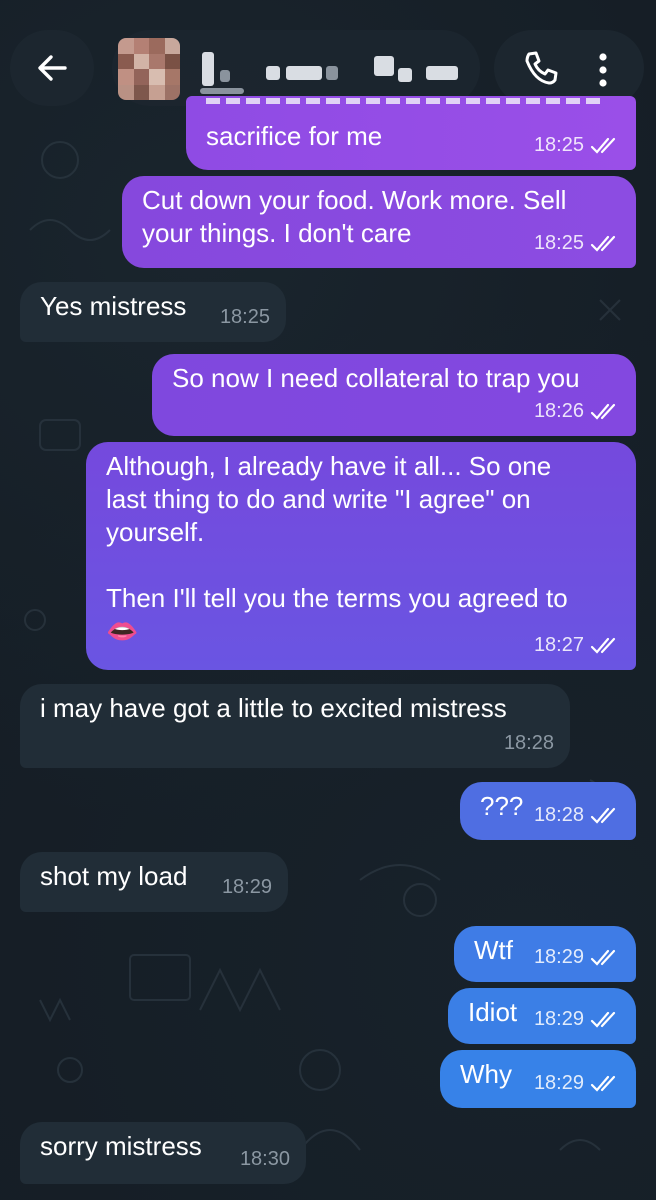 The width and height of the screenshot is (656, 1200). What do you see at coordinates (376, 378) in the screenshot?
I see `message-text: So now I need collateral to trap you` at bounding box center [376, 378].